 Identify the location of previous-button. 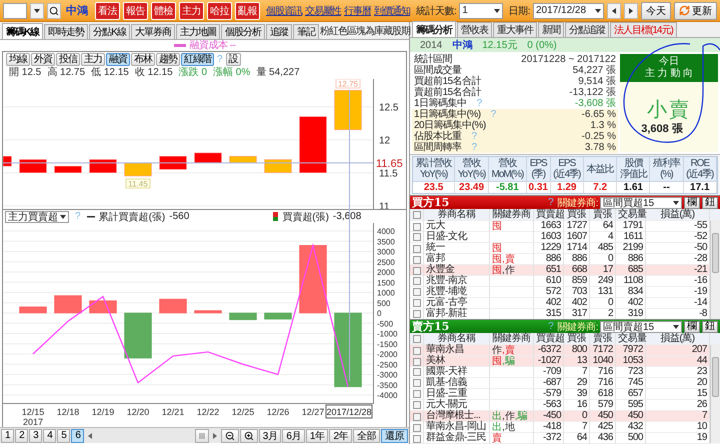
(614, 10).